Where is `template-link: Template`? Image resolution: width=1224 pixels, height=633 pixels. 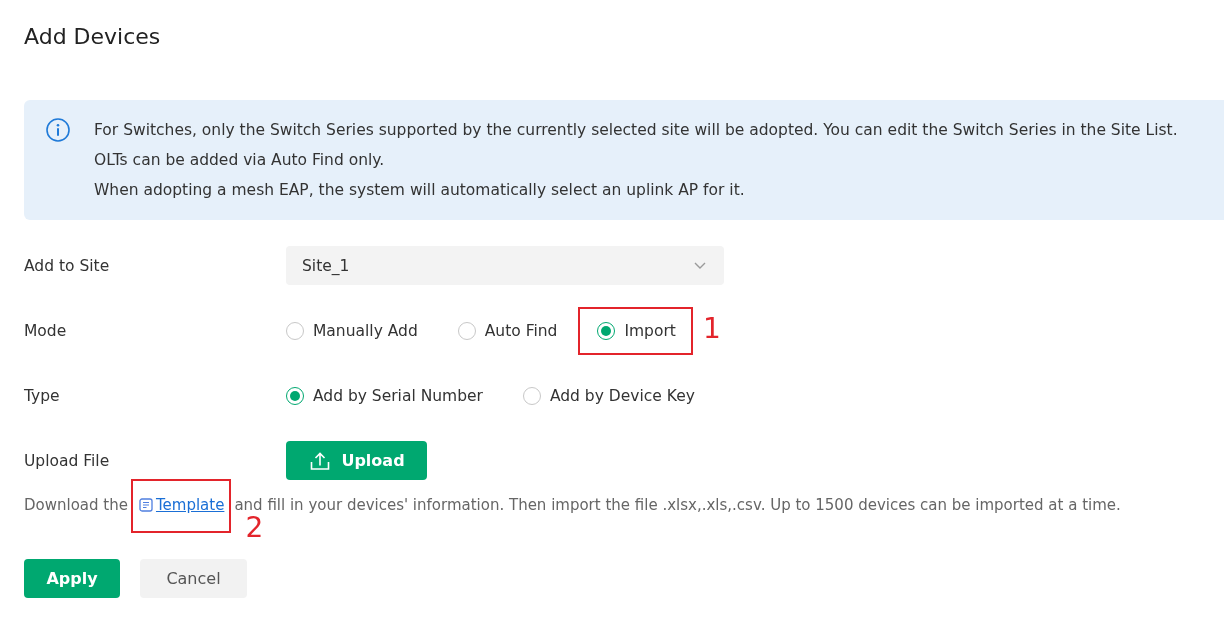 template-link: Template is located at coordinates (181, 505).